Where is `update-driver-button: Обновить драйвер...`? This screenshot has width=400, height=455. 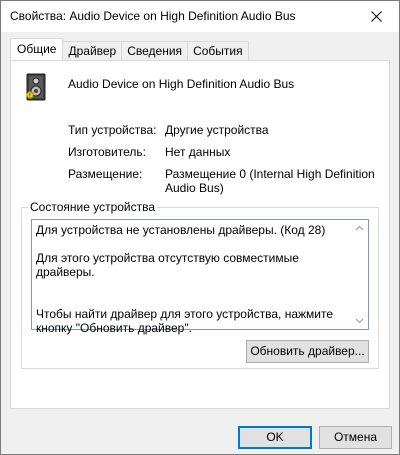 update-driver-button: Обновить драйвер... is located at coordinates (307, 351).